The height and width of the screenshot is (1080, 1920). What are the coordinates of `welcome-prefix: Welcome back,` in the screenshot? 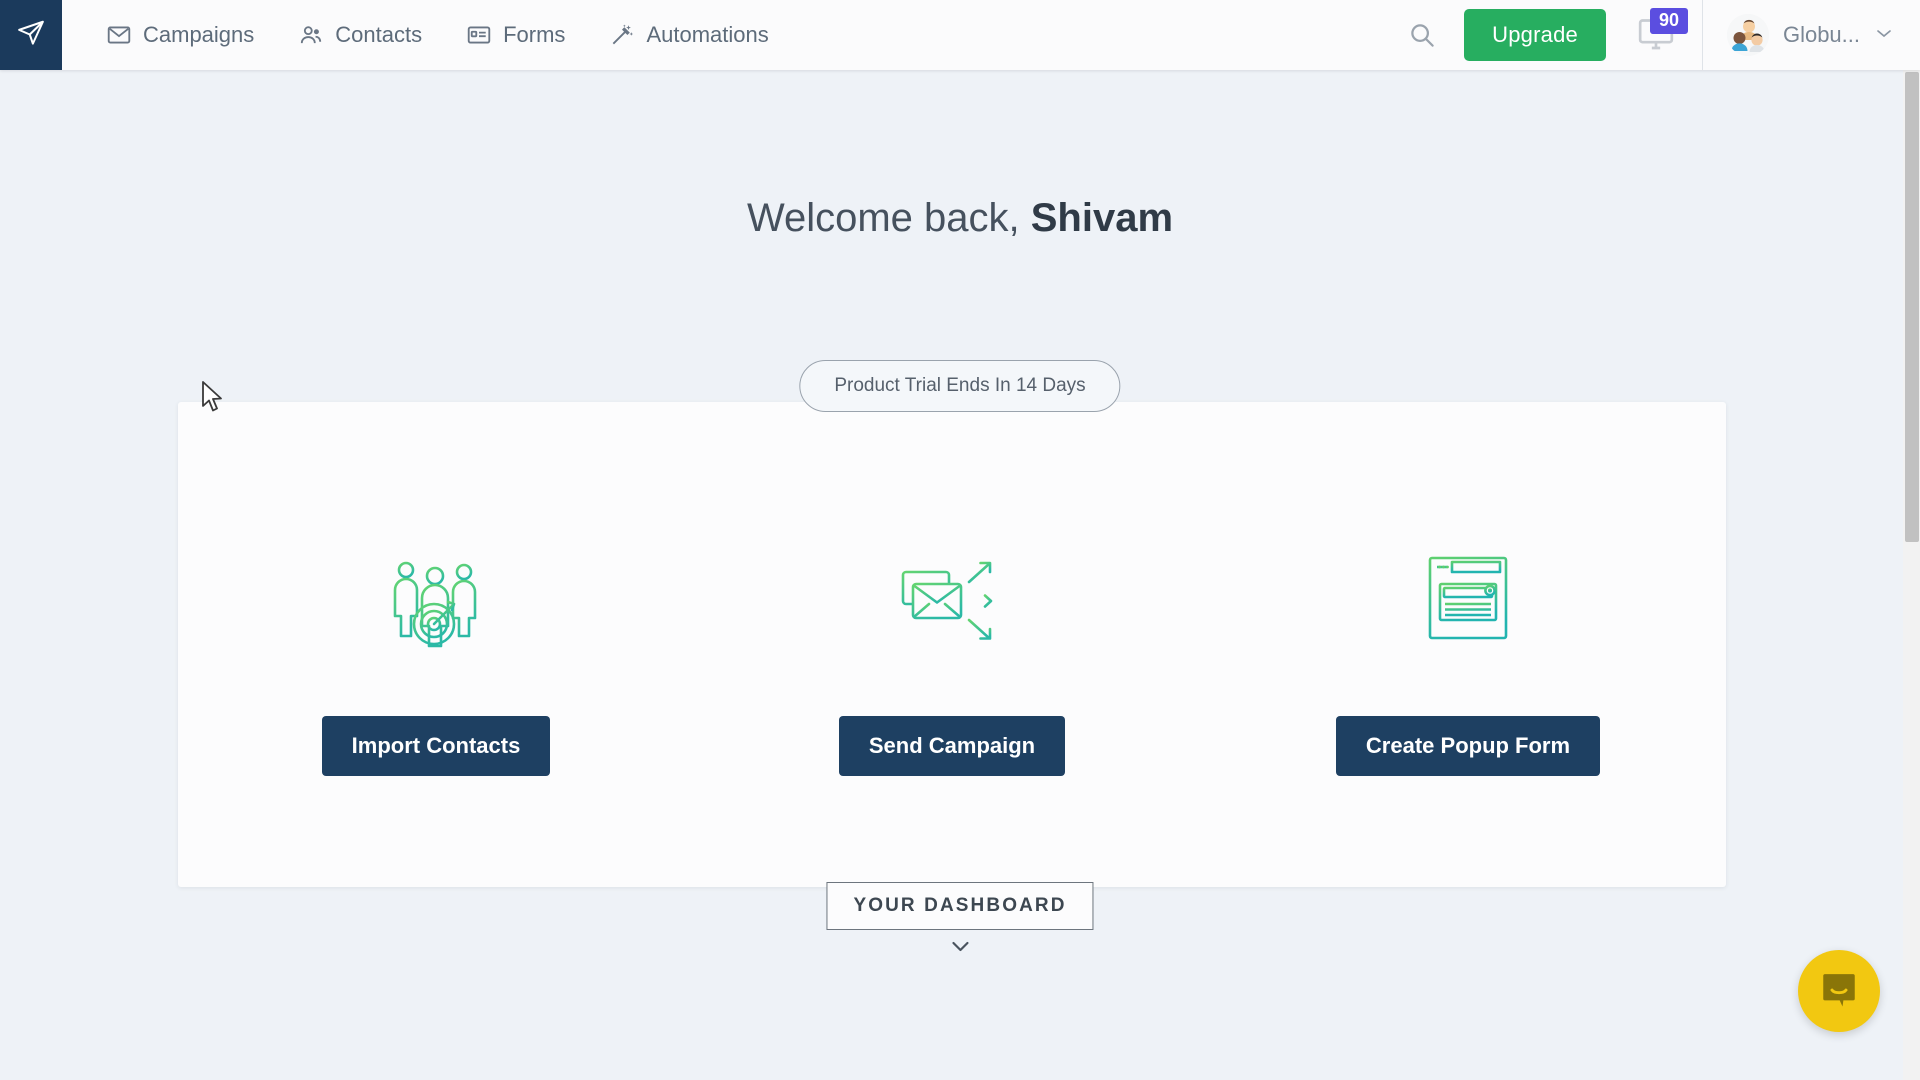 It's located at (888, 218).